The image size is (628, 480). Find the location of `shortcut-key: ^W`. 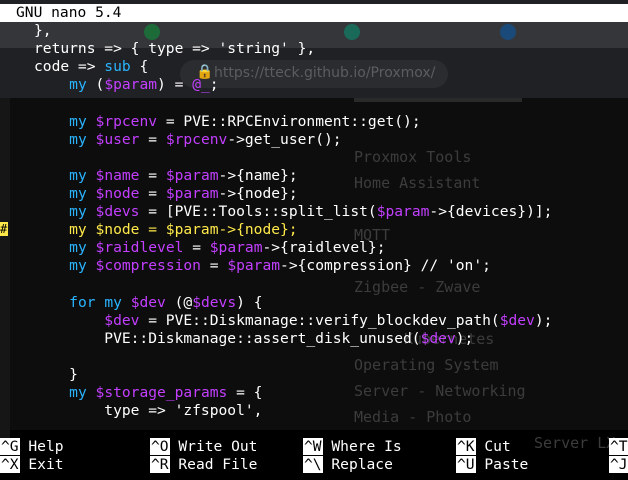

shortcut-key: ^W is located at coordinates (313, 446).